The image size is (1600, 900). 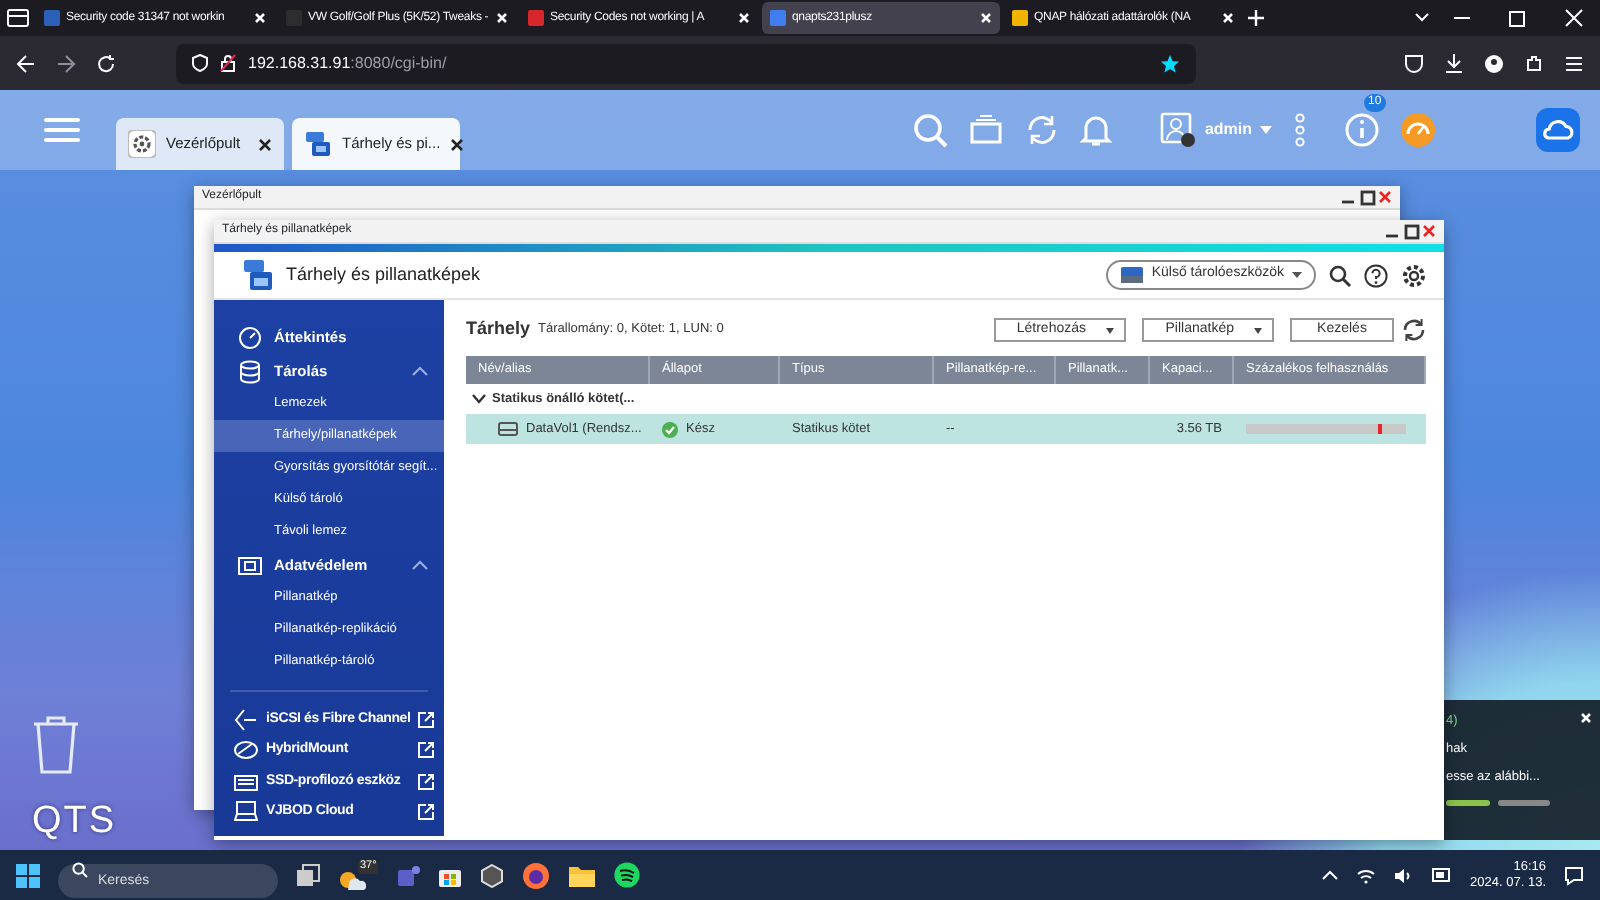 I want to click on desktop-label: QTS, so click(x=74, y=822).